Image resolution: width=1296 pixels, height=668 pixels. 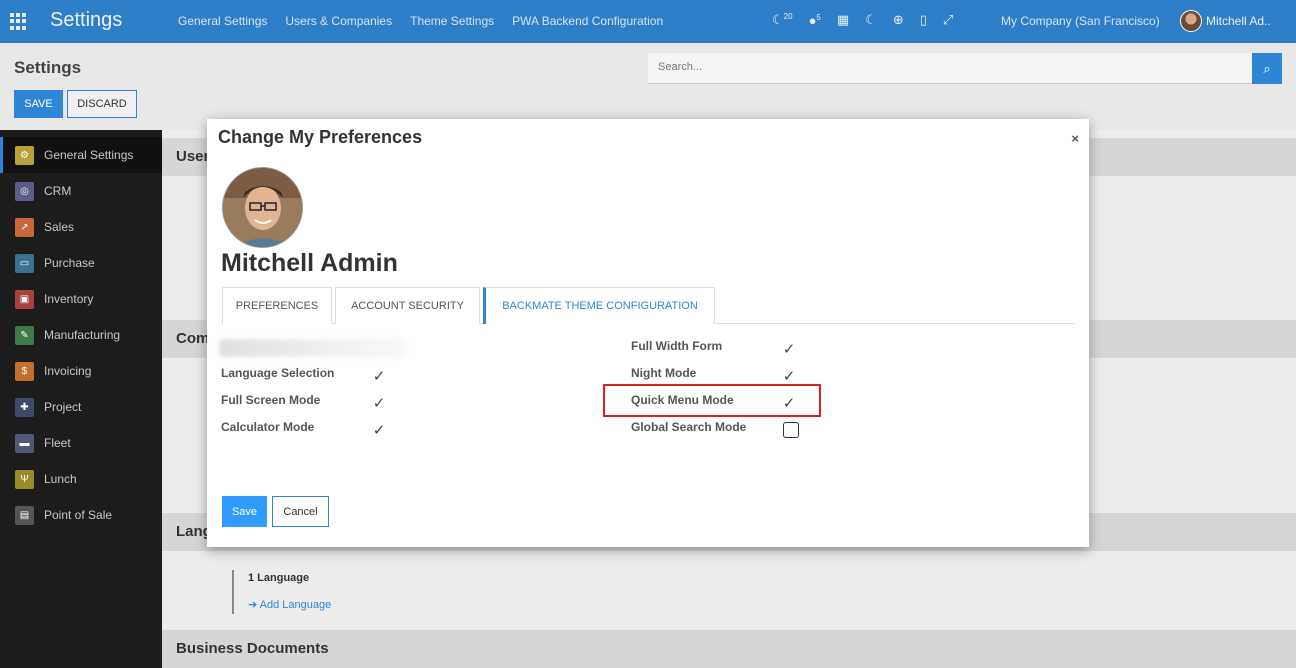 I want to click on label-full-width-form: Full Width Form, so click(x=677, y=346).